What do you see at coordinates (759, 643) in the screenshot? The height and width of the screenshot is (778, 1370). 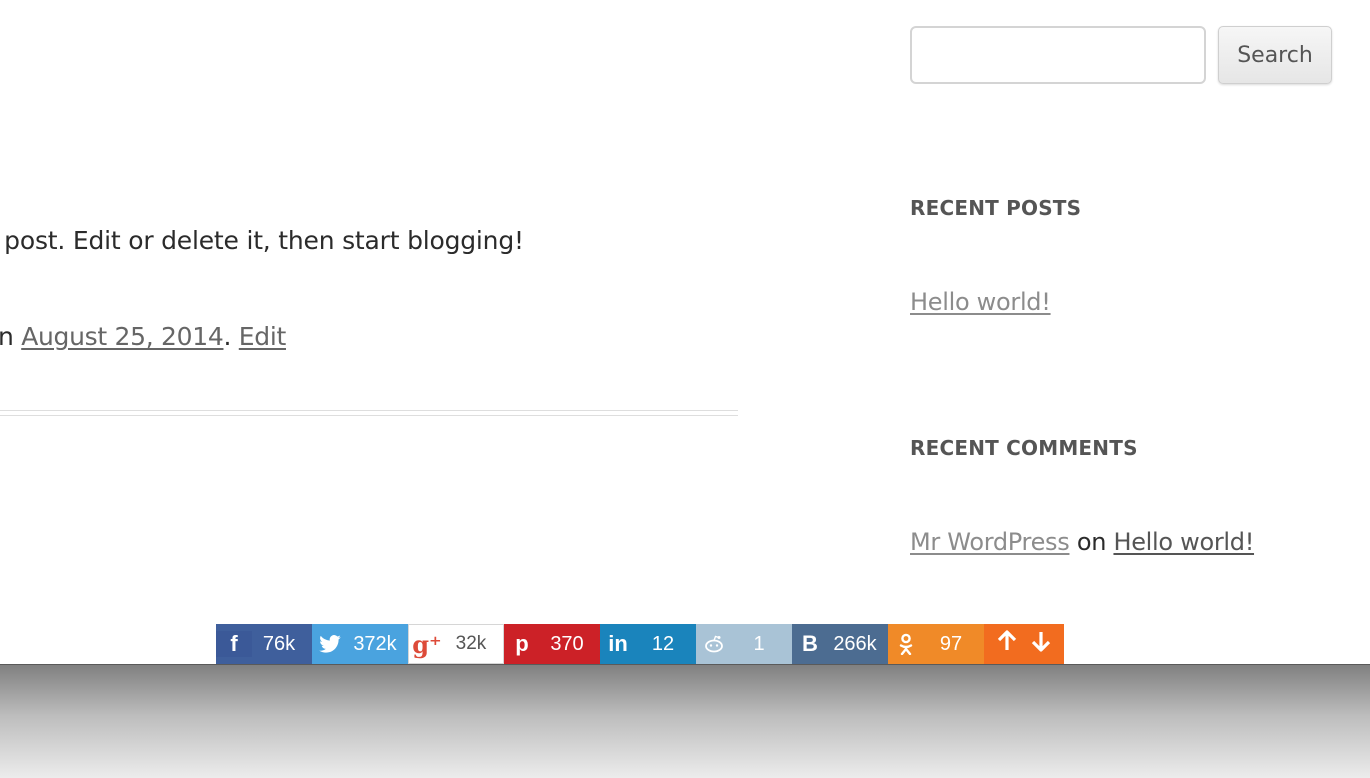 I see `reddit-share-count: 1` at bounding box center [759, 643].